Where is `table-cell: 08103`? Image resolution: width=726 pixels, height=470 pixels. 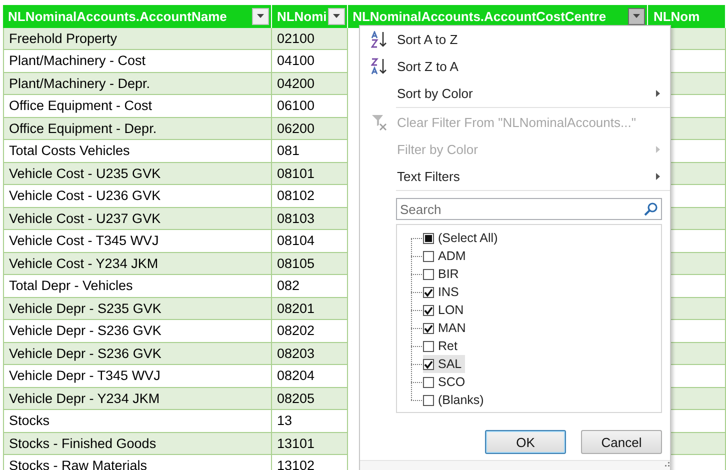
table-cell: 08103 is located at coordinates (310, 219).